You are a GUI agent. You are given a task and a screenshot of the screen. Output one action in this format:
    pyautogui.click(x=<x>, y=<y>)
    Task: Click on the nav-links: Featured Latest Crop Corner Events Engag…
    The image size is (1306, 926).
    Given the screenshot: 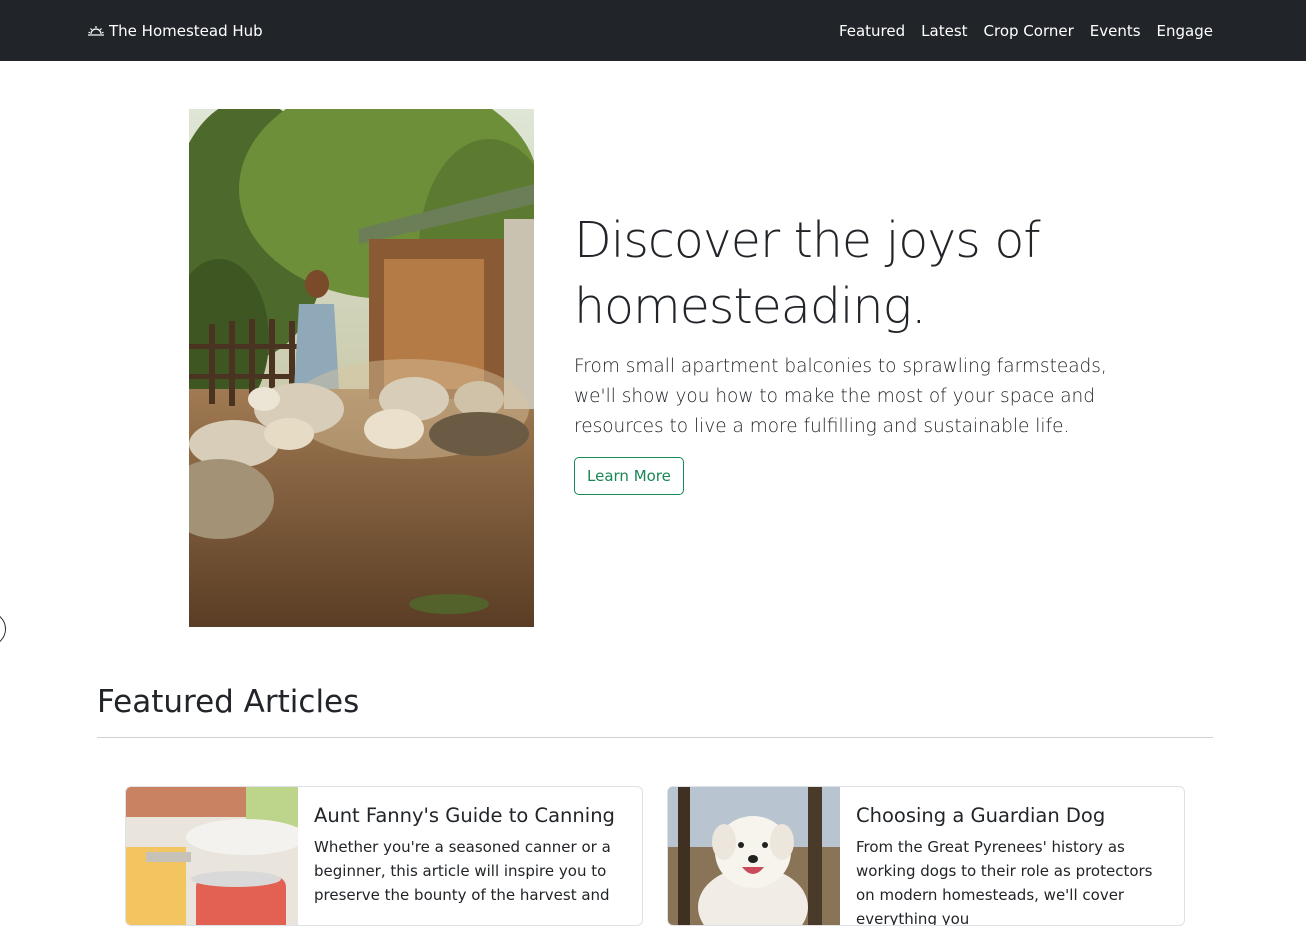 What is the action you would take?
    pyautogui.click(x=1026, y=31)
    